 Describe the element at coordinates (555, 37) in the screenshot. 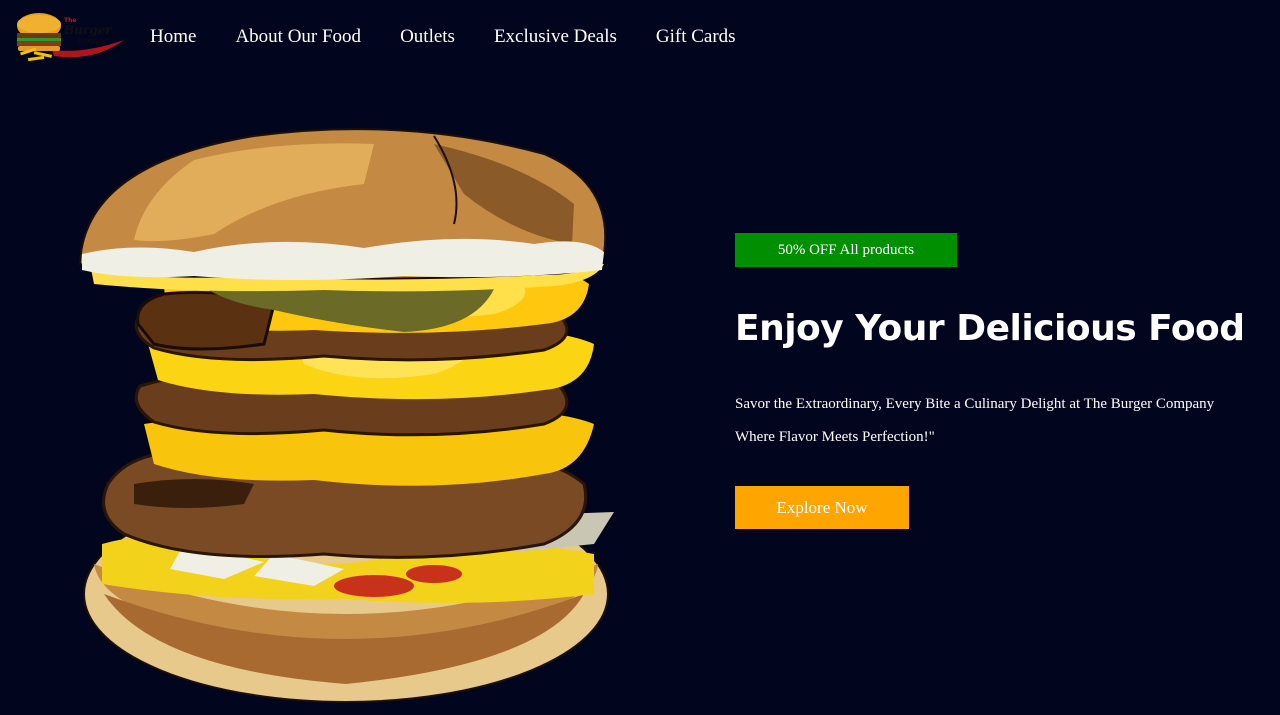

I see `nav-exclusive-deals-link: Exclusive Deals` at that location.